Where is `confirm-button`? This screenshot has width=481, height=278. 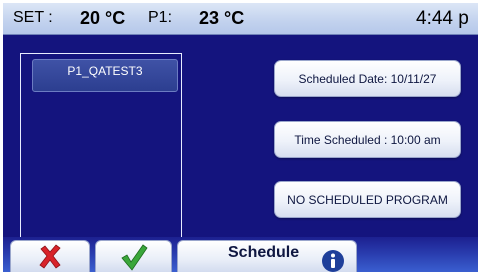
confirm-button is located at coordinates (133, 256).